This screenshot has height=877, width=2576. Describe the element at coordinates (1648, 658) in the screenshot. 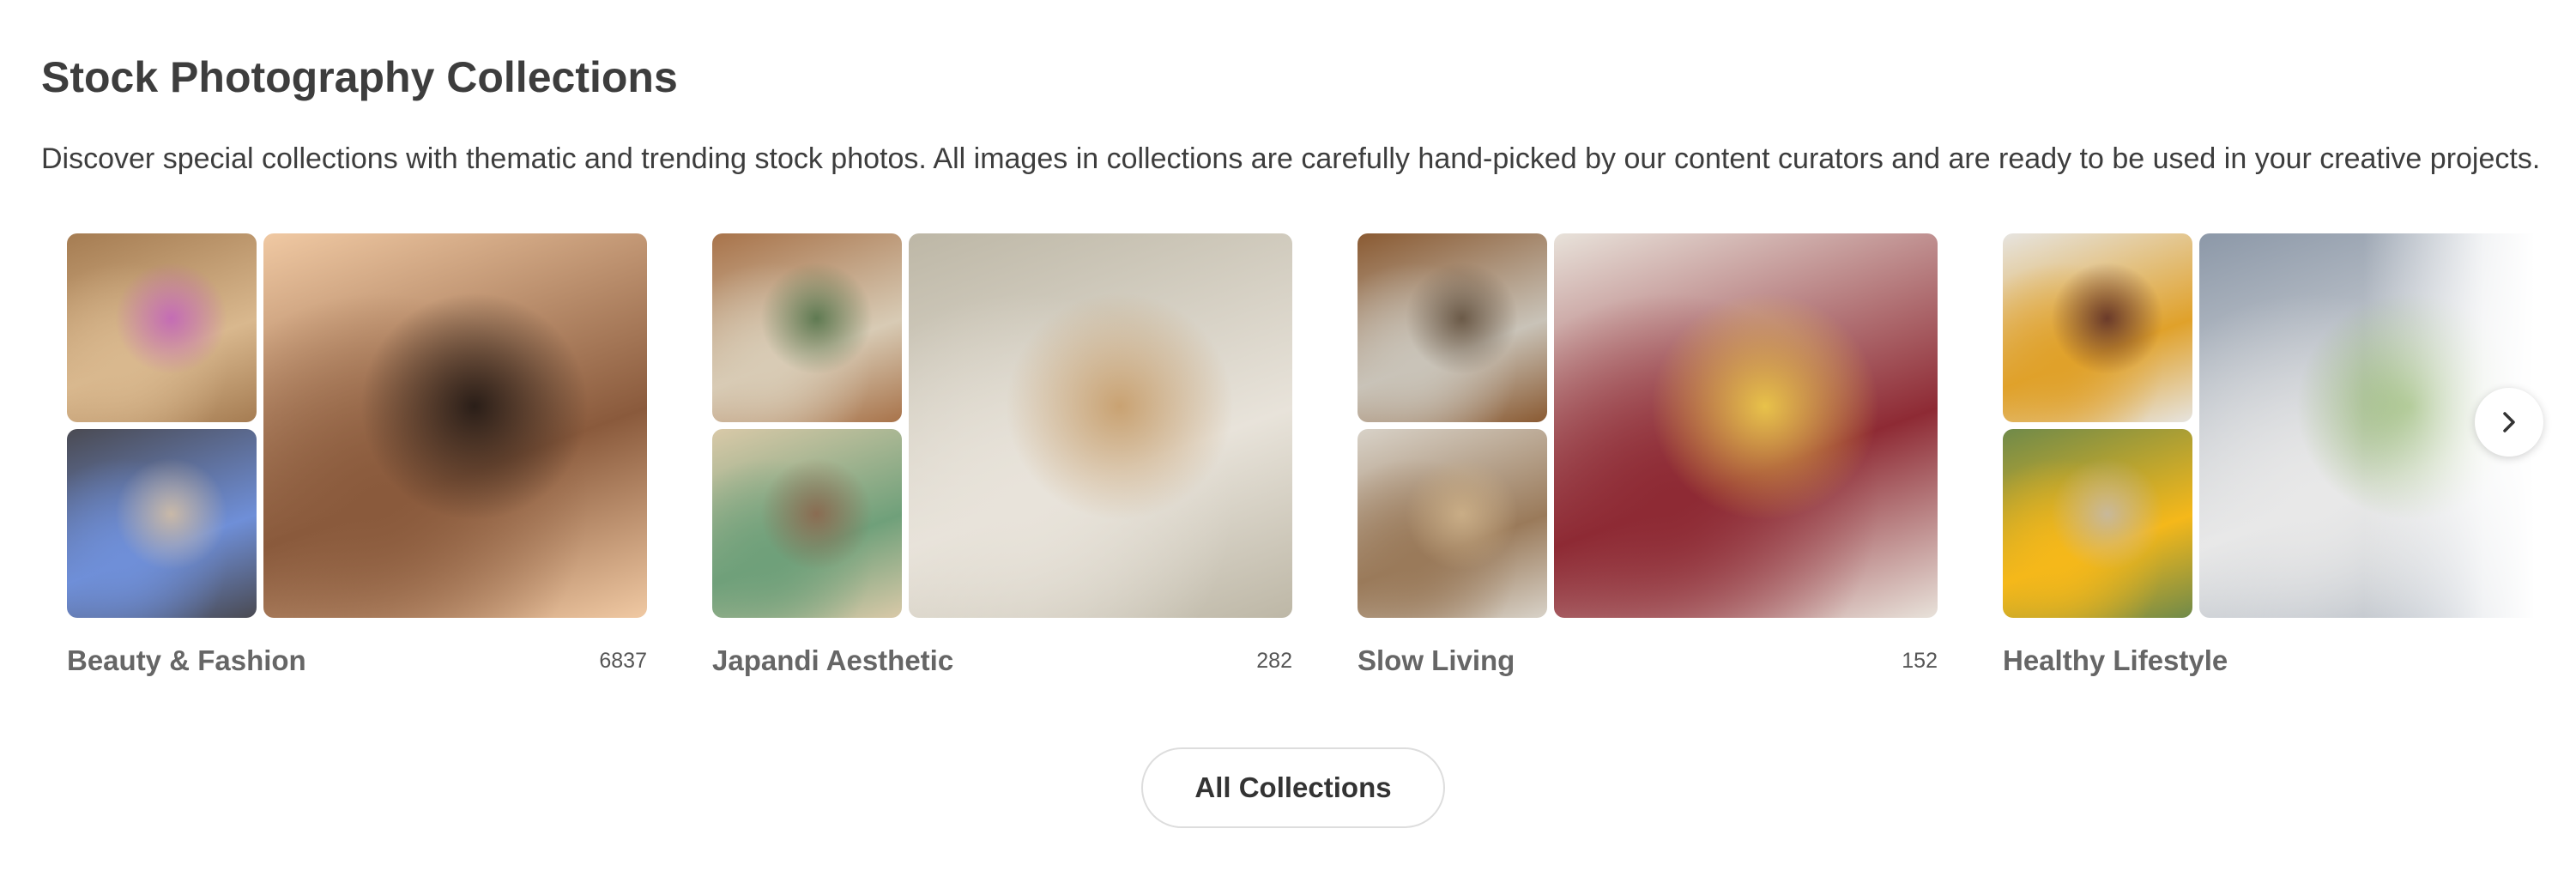

I see `collection-caption: Slow Living 152` at that location.